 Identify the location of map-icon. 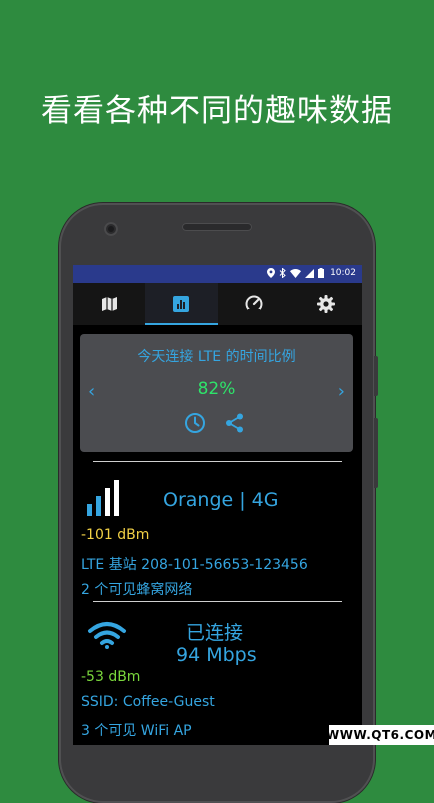
(109, 304).